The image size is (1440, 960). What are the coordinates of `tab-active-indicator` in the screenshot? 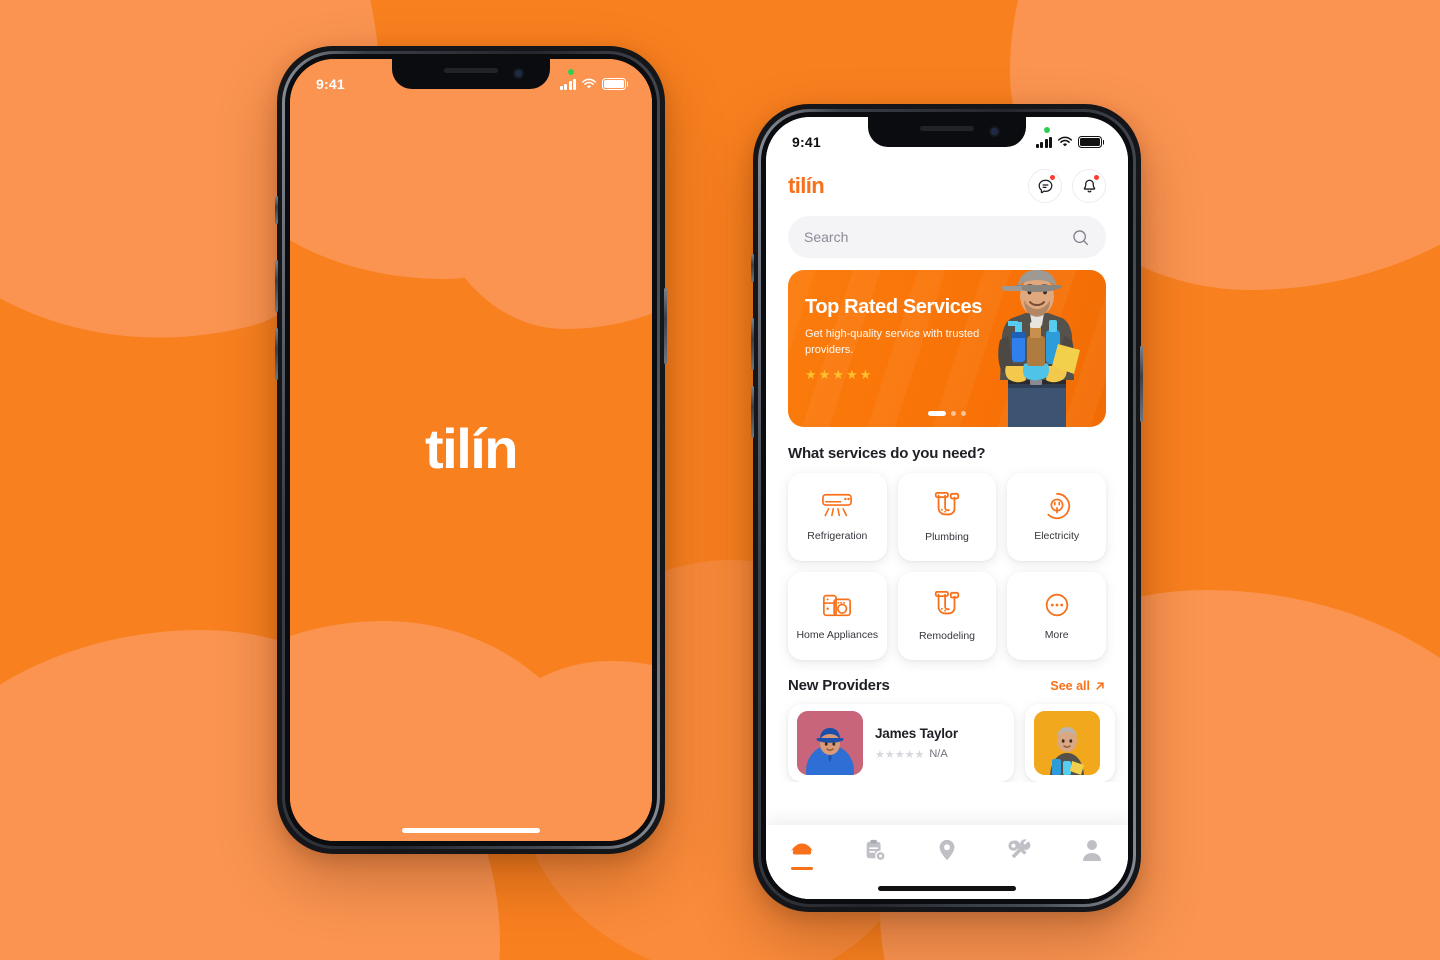 It's located at (802, 868).